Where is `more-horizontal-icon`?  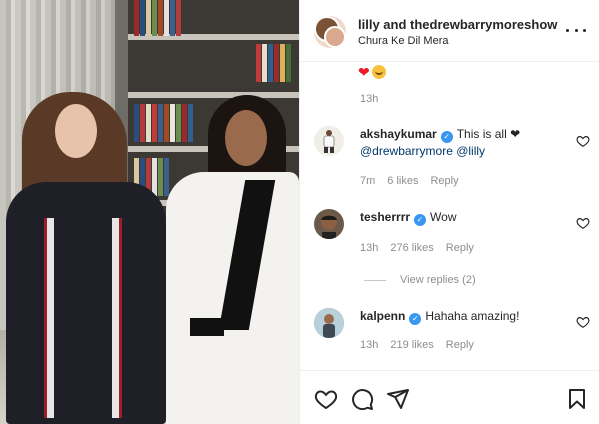
more-horizontal-icon is located at coordinates (576, 30).